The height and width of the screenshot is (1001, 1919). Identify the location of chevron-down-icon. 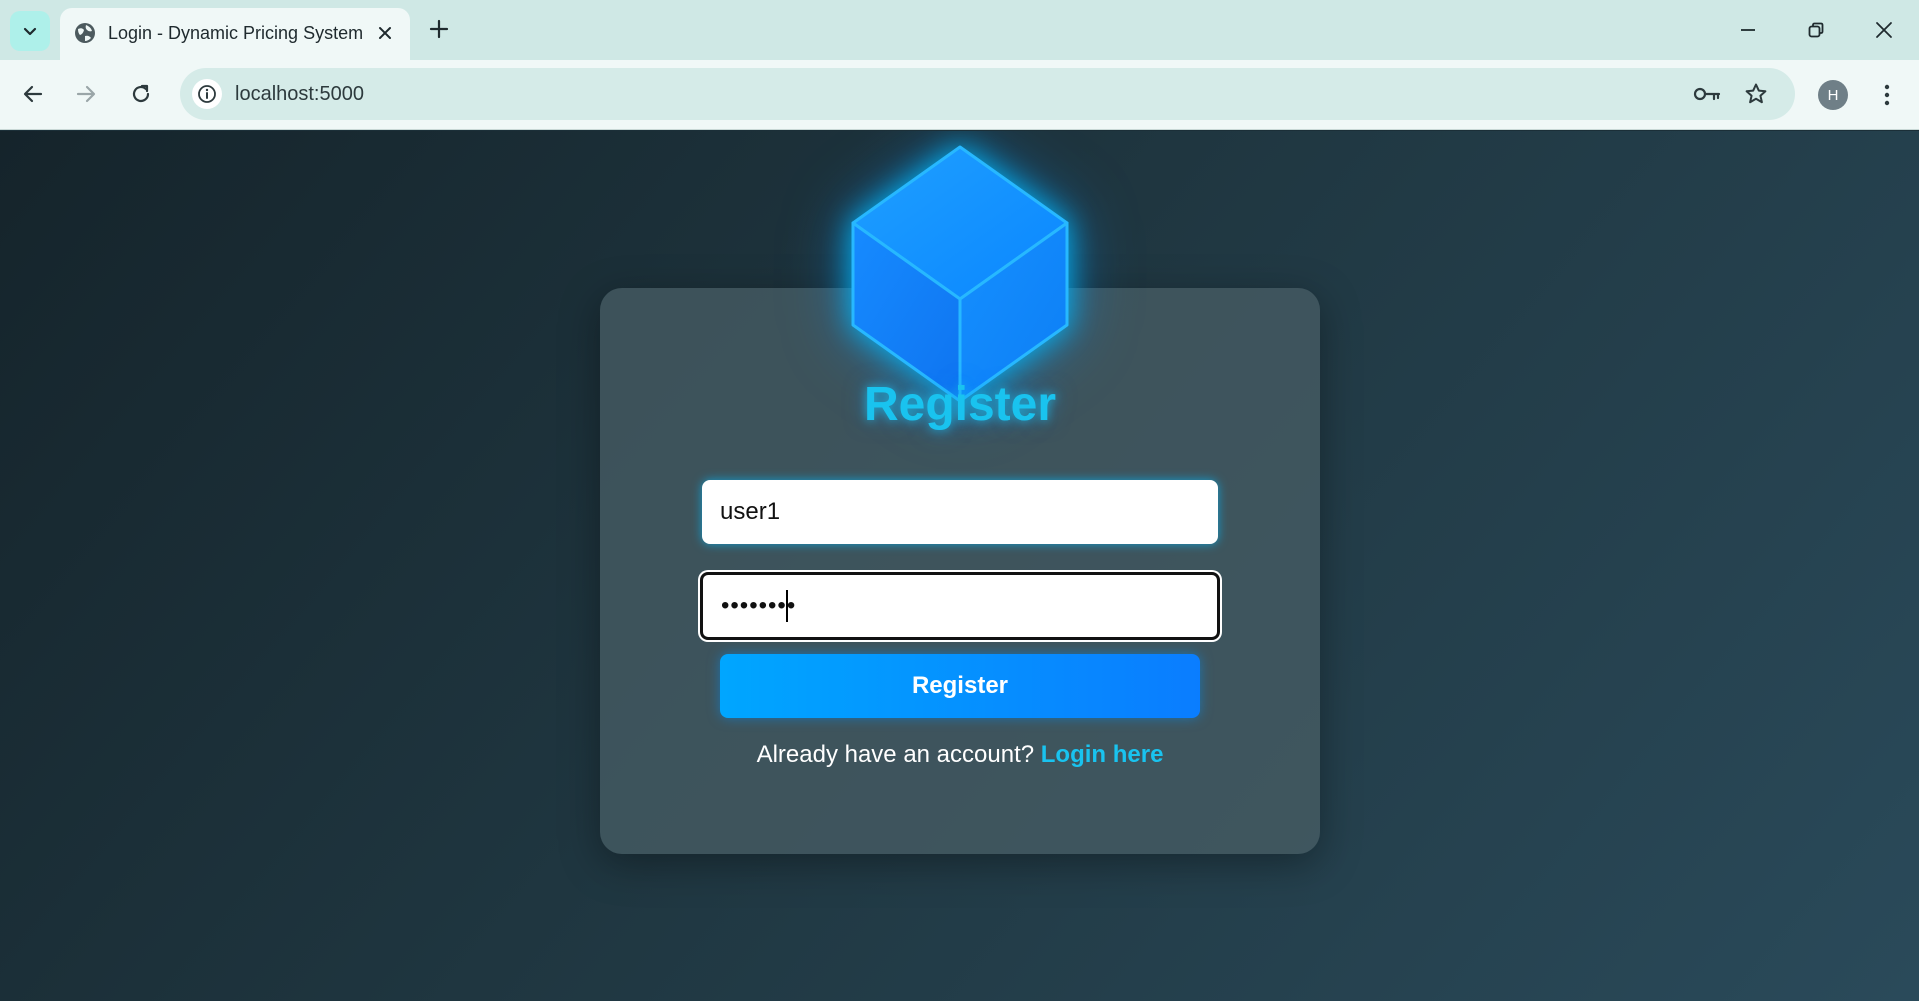
(30, 31).